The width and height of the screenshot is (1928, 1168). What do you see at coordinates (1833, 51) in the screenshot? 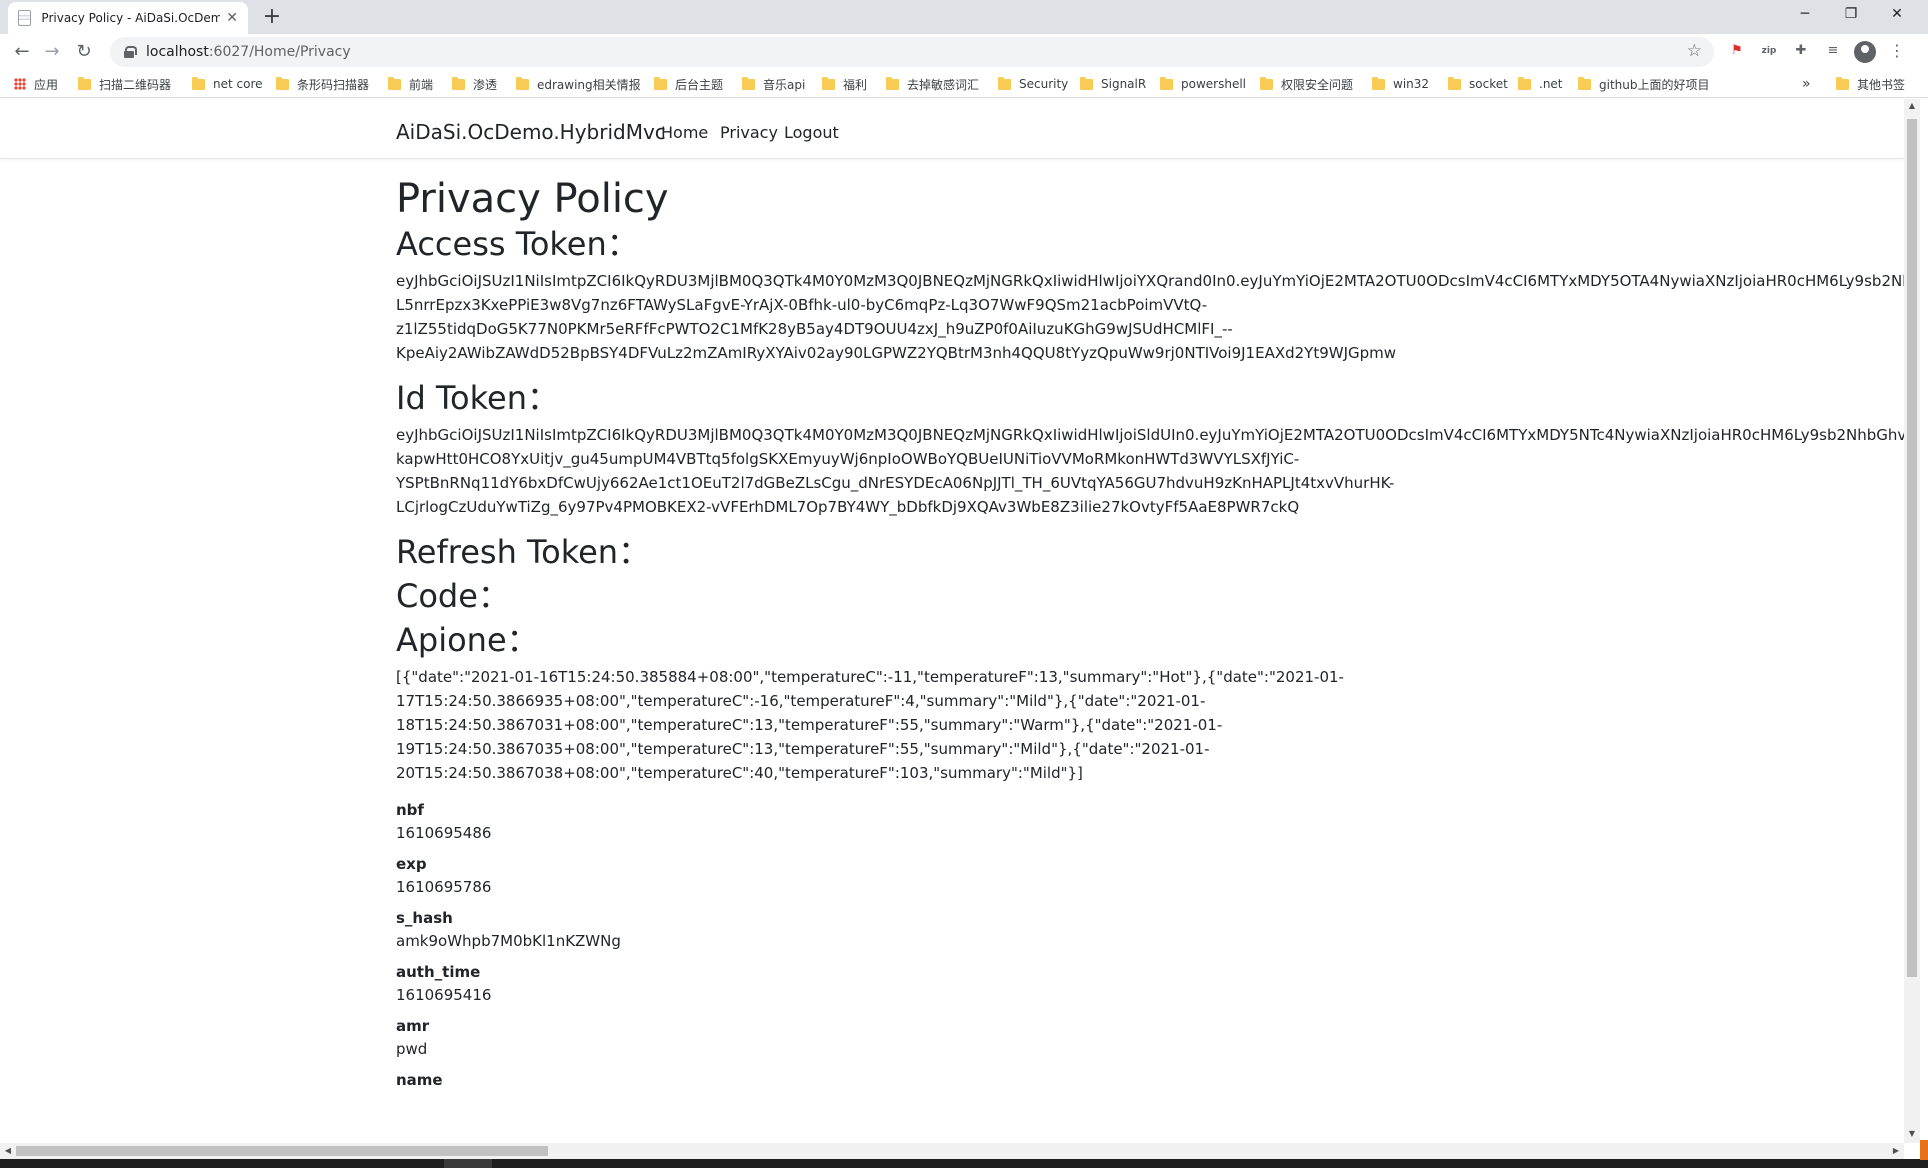
I see `media-control-icon: ≡` at bounding box center [1833, 51].